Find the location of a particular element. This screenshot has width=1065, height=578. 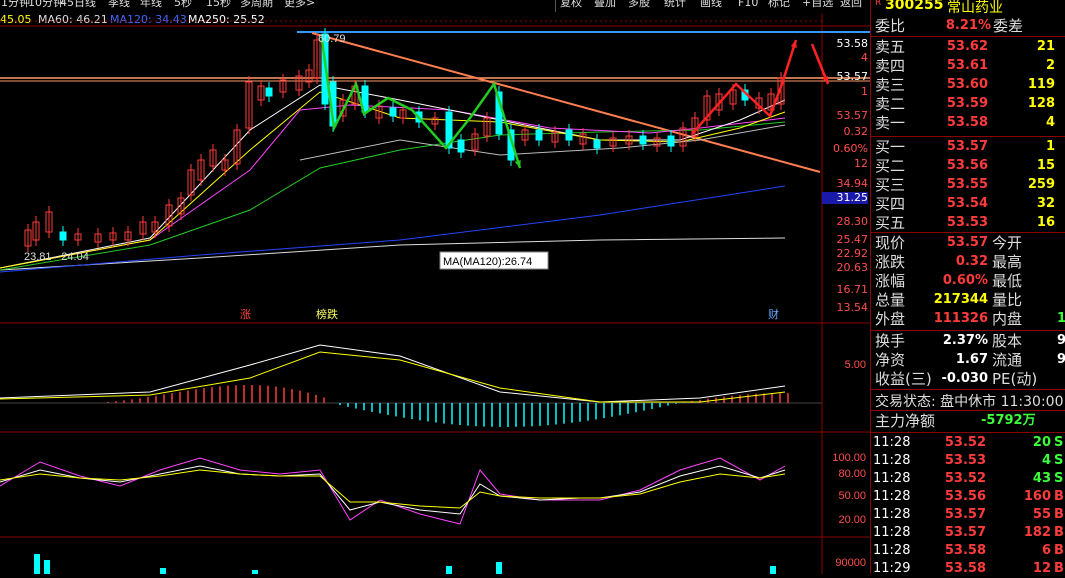

quote-right-label: 今开 is located at coordinates (1007, 243).